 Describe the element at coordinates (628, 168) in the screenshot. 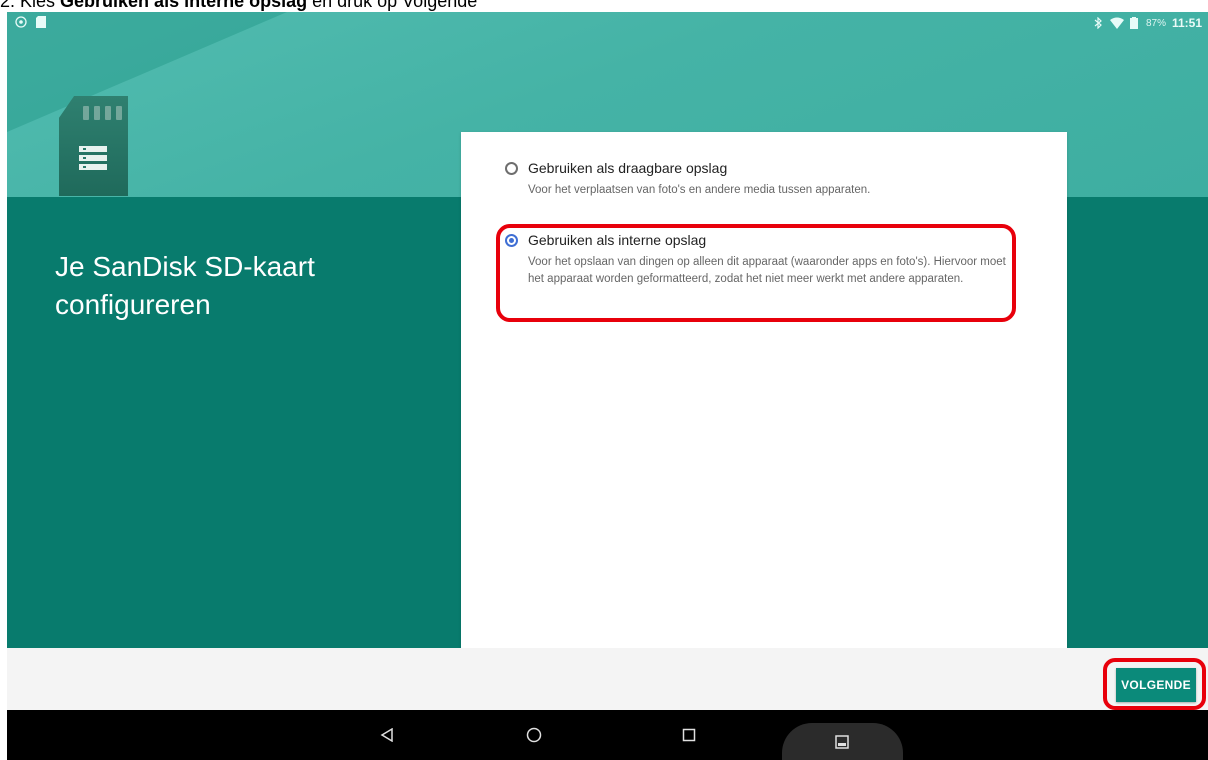

I see `option-label: Gebruiken als draagbare opslag` at that location.